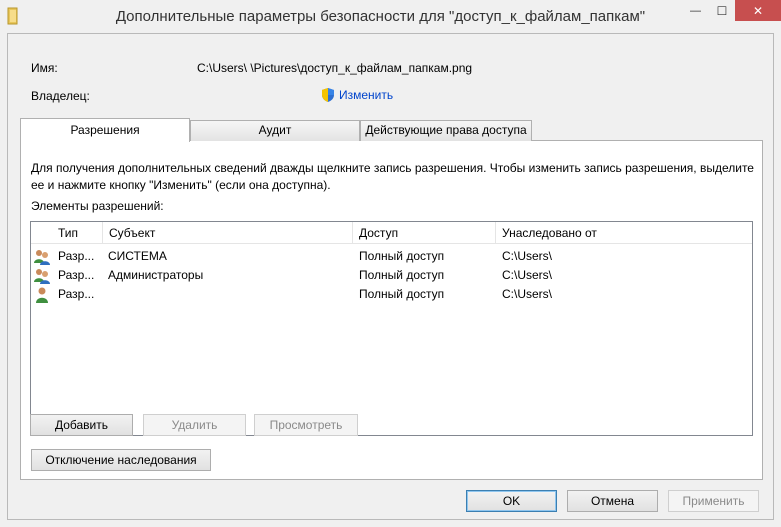 This screenshot has width=781, height=527. What do you see at coordinates (60, 96) in the screenshot?
I see `owner-label: Владелец:` at bounding box center [60, 96].